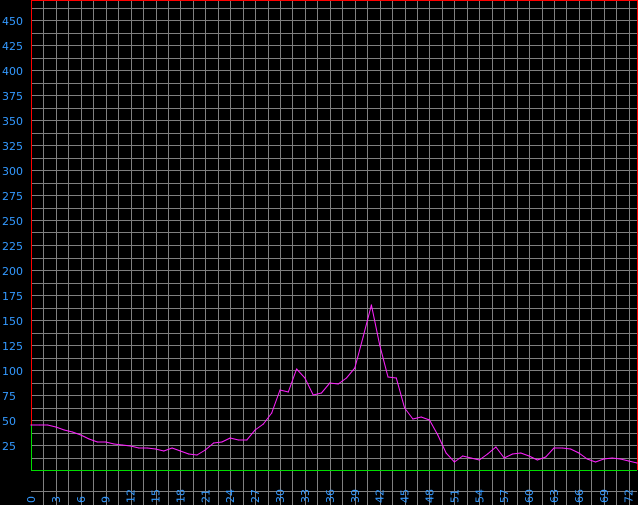 This screenshot has width=638, height=505. I want to click on x-tick-label: 30, so click(280, 496).